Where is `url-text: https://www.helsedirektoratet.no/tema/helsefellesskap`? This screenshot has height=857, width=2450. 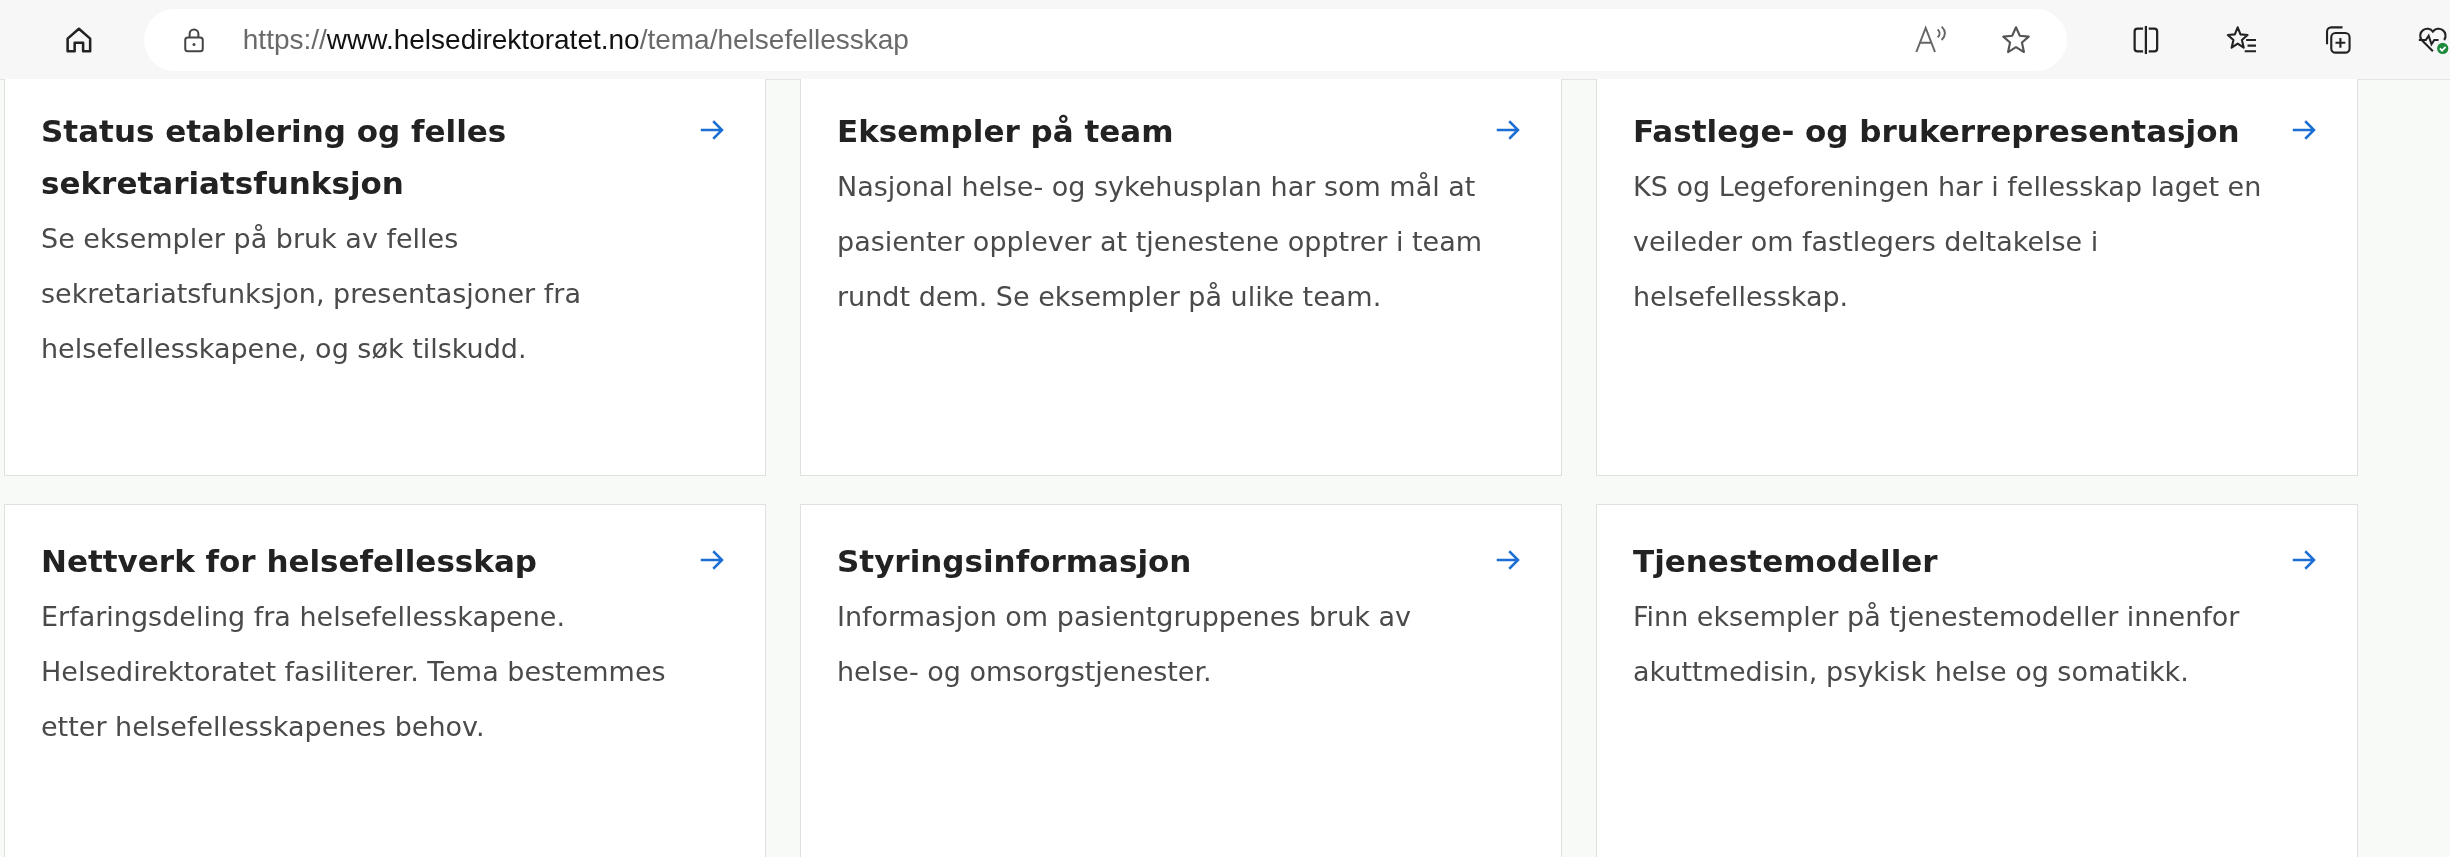
url-text: https://www.helsedirektoratet.no/tema/helsefellesskap is located at coordinates (576, 39).